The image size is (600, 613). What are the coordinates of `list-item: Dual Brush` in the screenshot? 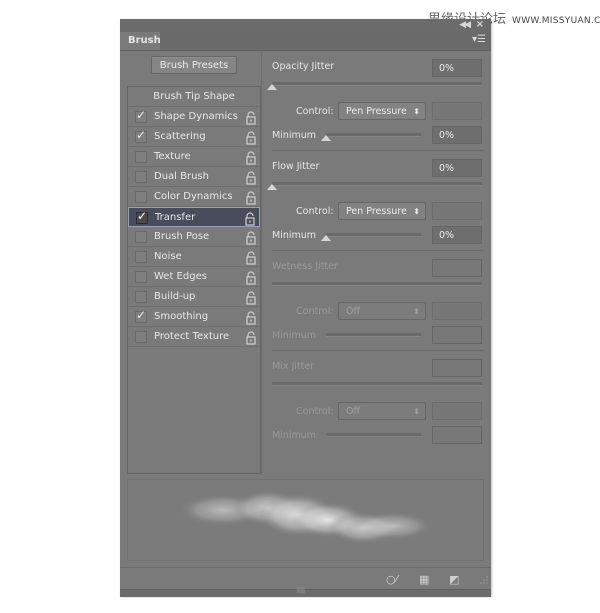 It's located at (194, 177).